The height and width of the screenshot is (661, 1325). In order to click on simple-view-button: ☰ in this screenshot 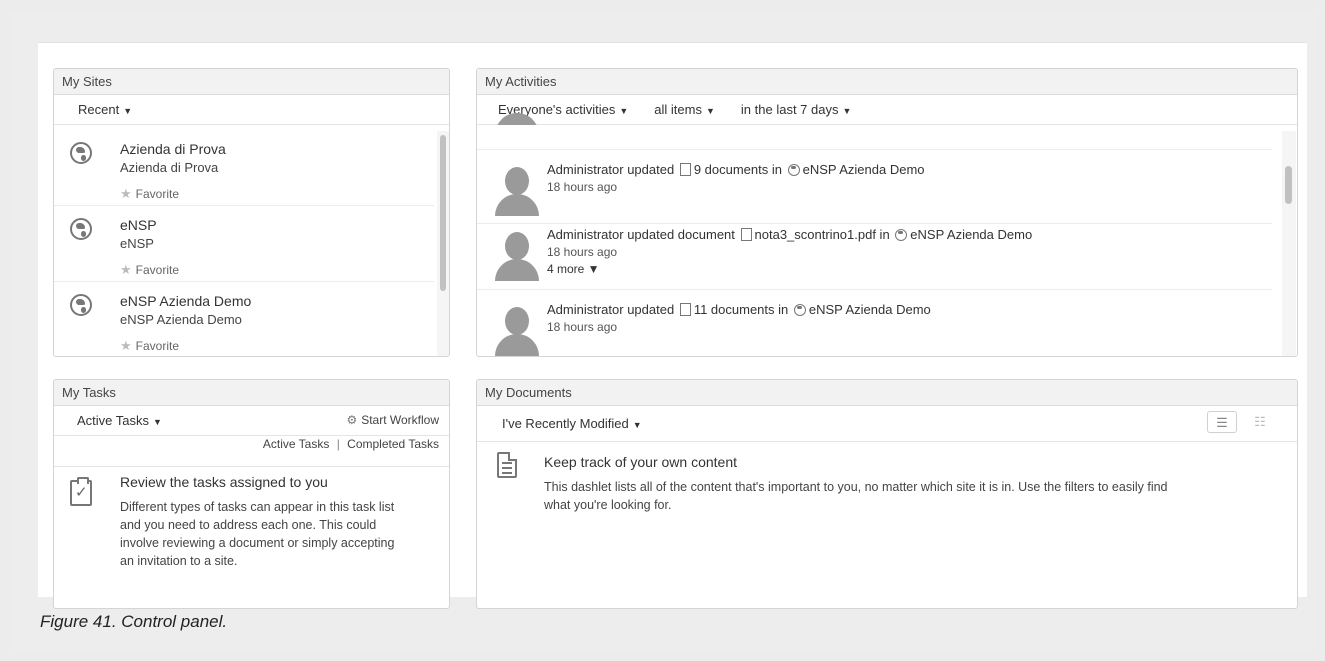, I will do `click(1222, 422)`.